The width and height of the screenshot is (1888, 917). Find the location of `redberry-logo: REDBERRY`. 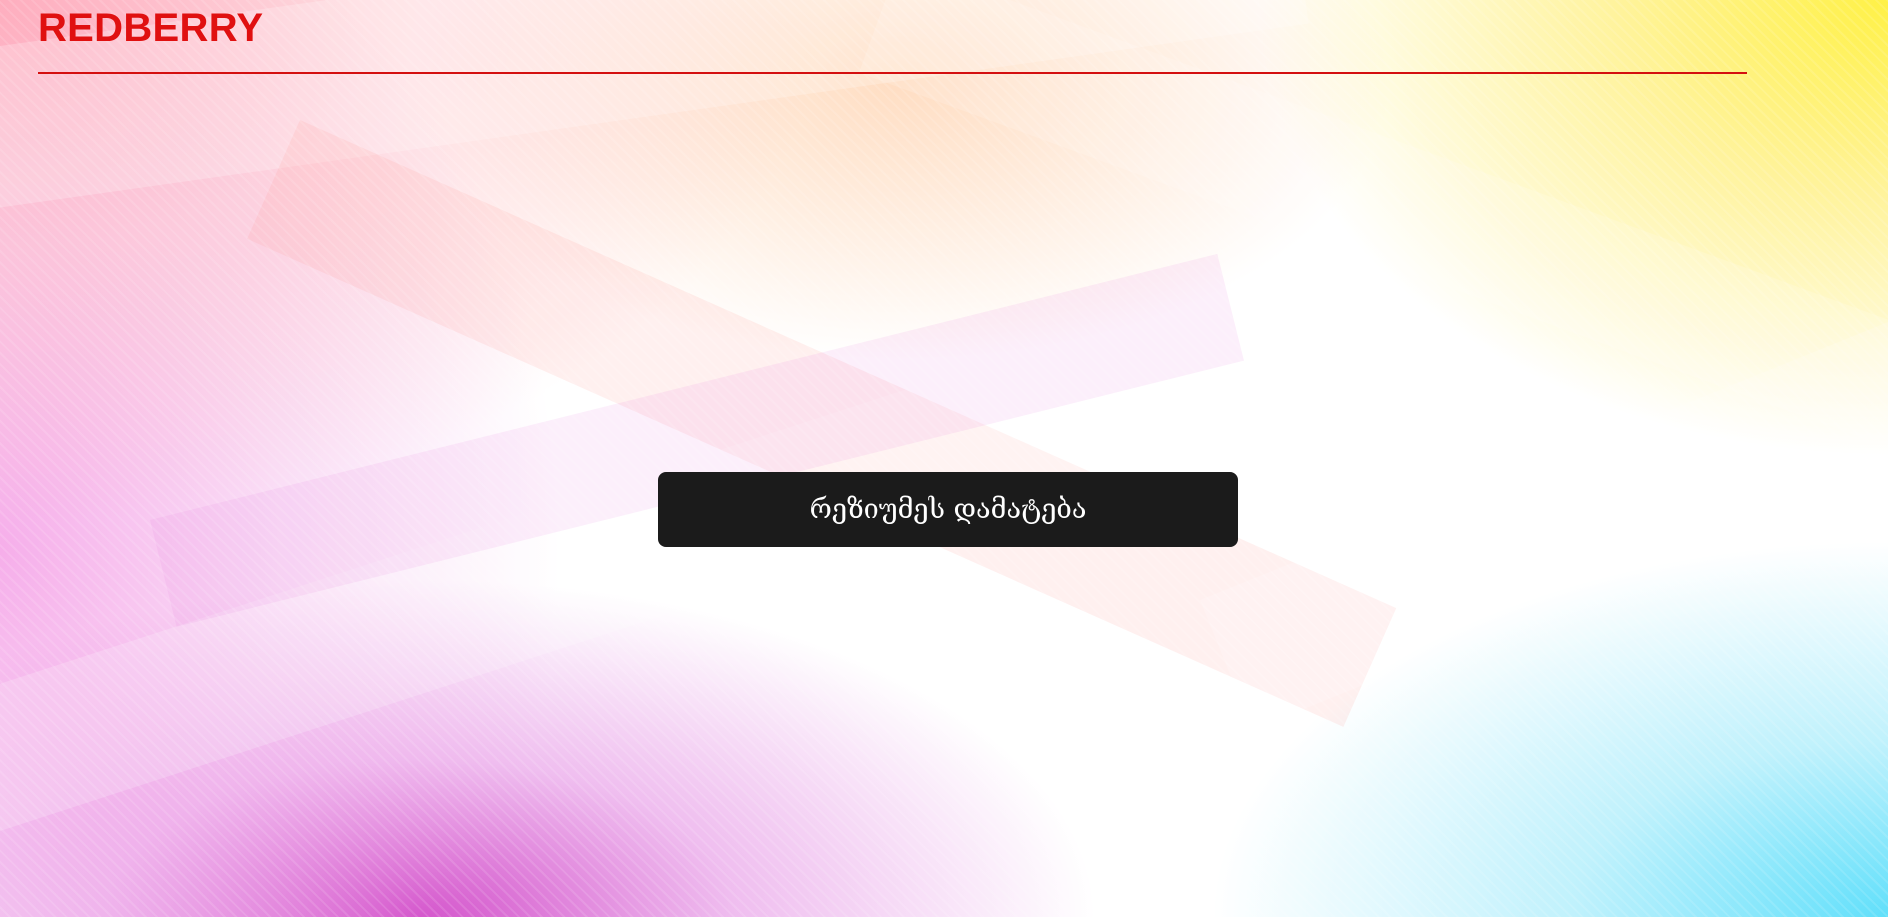

redberry-logo: REDBERRY is located at coordinates (150, 28).